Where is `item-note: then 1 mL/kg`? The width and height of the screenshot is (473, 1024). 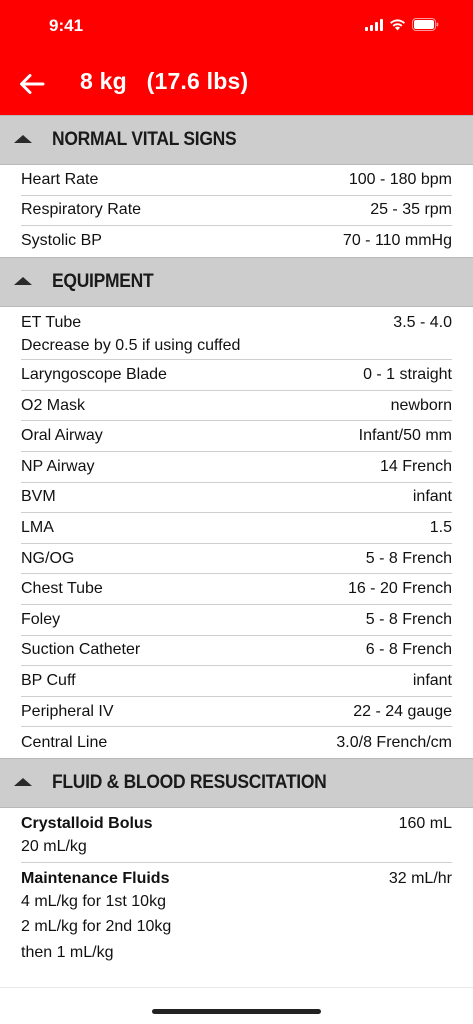
item-note: then 1 mL/kg is located at coordinates (67, 952).